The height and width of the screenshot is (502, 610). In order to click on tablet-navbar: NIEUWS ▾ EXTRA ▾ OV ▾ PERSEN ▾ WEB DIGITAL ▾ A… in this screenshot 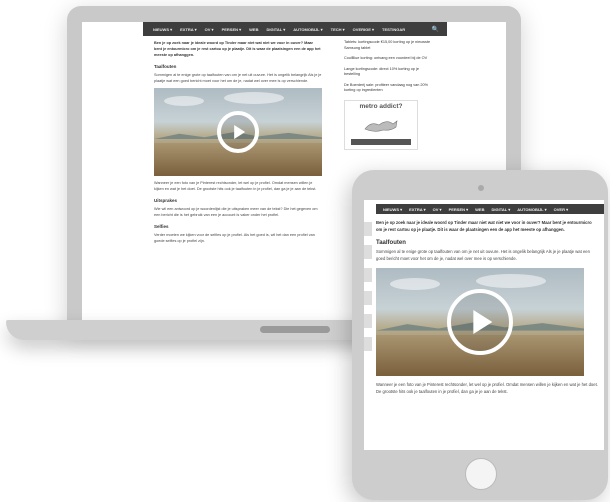, I will do `click(490, 209)`.